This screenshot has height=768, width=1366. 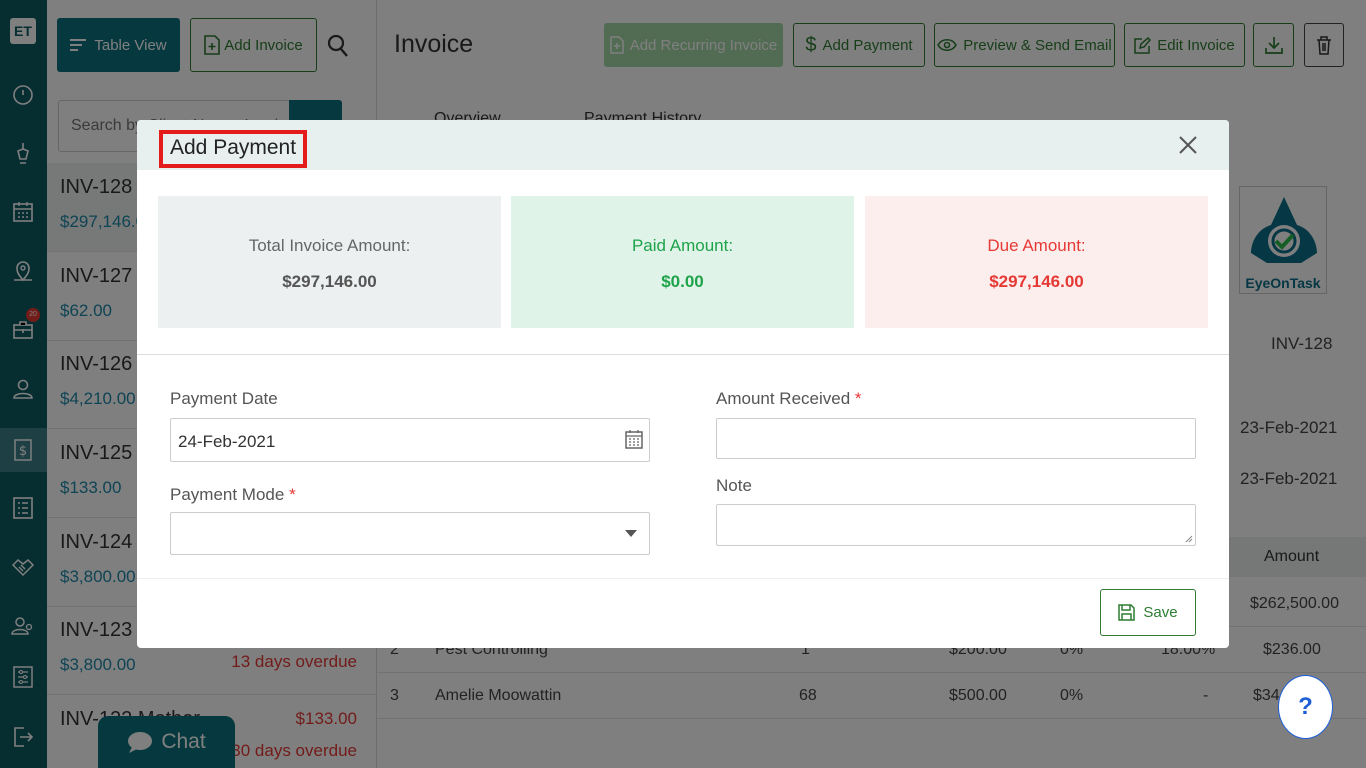 What do you see at coordinates (233, 149) in the screenshot?
I see `modal-title: Add Payment` at bounding box center [233, 149].